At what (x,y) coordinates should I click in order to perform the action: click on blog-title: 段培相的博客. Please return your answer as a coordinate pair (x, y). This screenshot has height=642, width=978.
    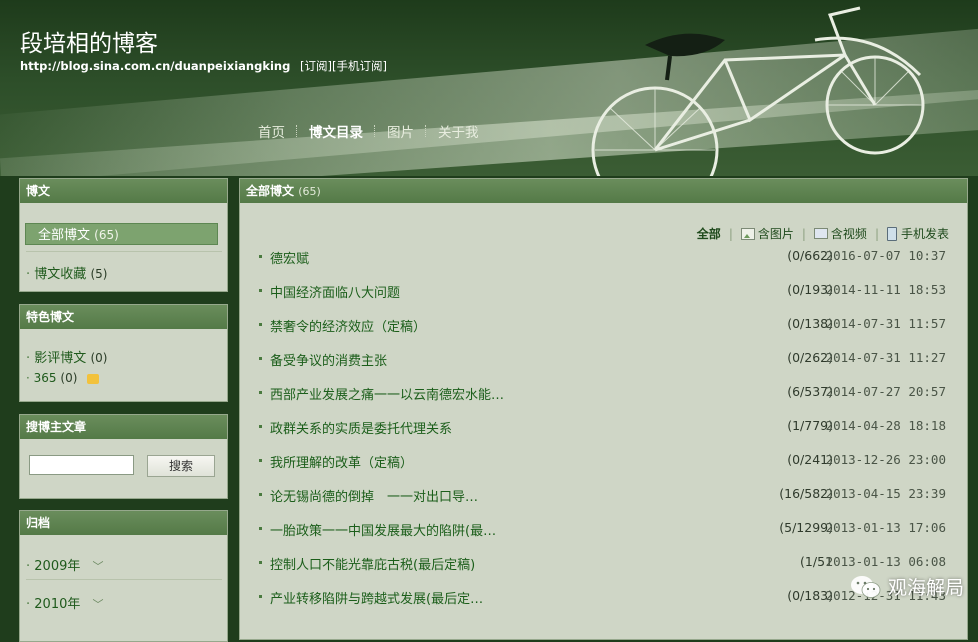
    Looking at the image, I should click on (89, 41).